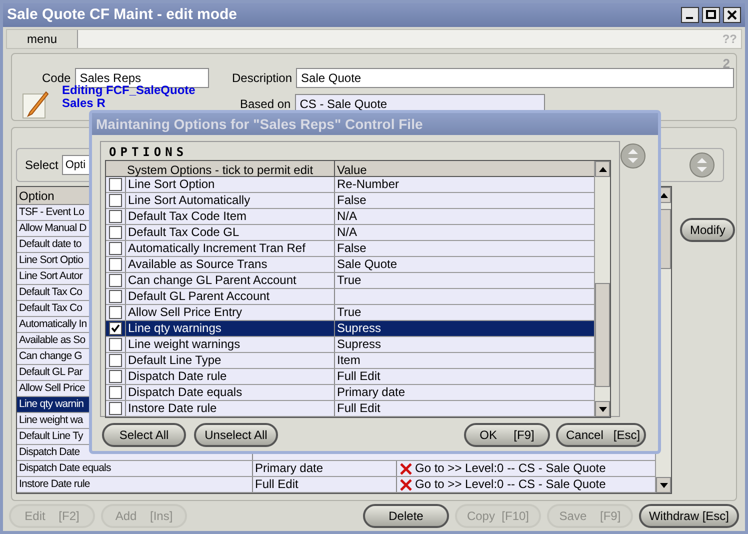  What do you see at coordinates (220, 168) in the screenshot?
I see `column-header: System Options - tick to permit edit` at bounding box center [220, 168].